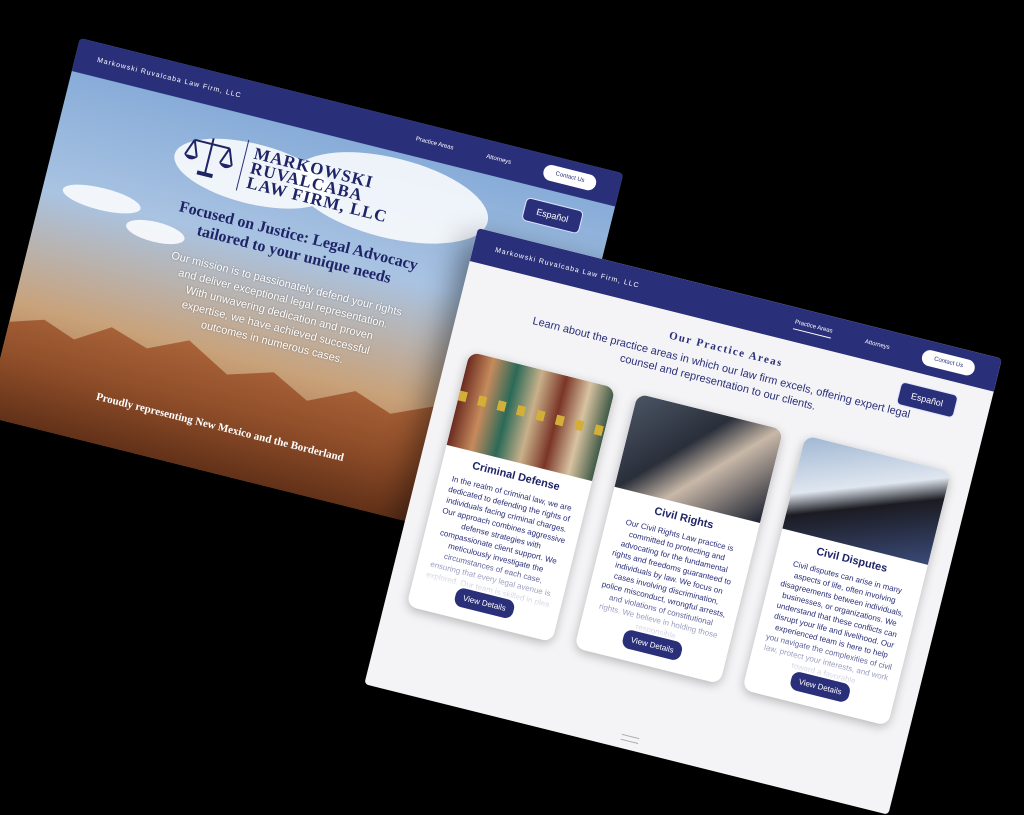  What do you see at coordinates (102, 199) in the screenshot?
I see `cloud` at bounding box center [102, 199].